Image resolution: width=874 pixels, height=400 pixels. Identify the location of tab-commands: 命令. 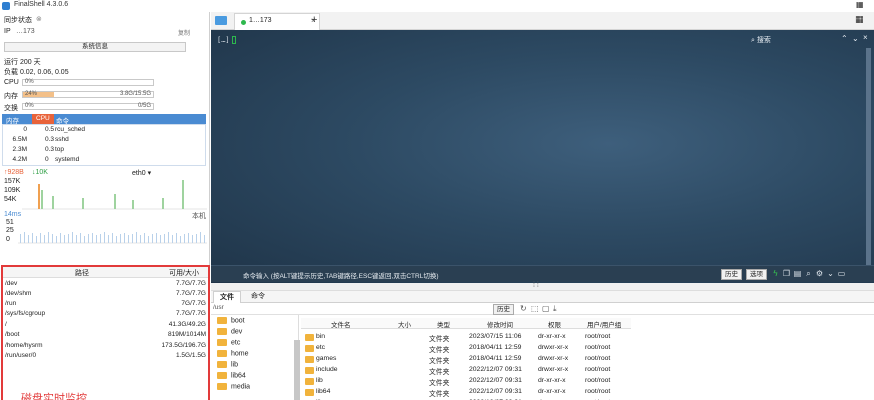
(258, 297).